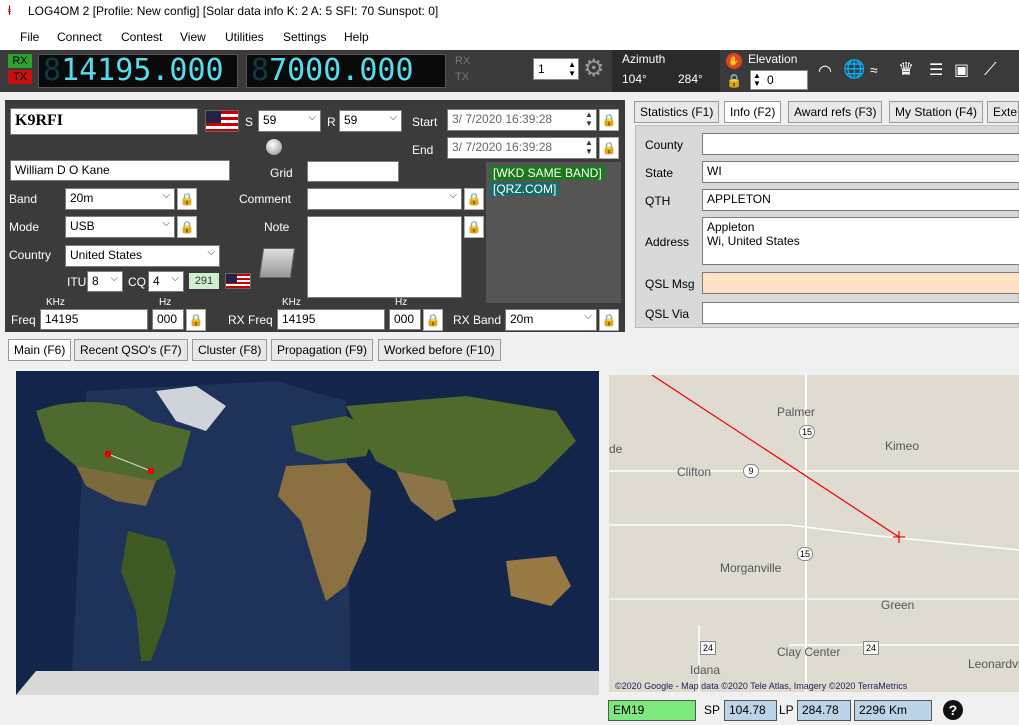 This screenshot has width=1019, height=725. Describe the element at coordinates (906, 69) in the screenshot. I see `award-crown-icon: ♛` at that location.